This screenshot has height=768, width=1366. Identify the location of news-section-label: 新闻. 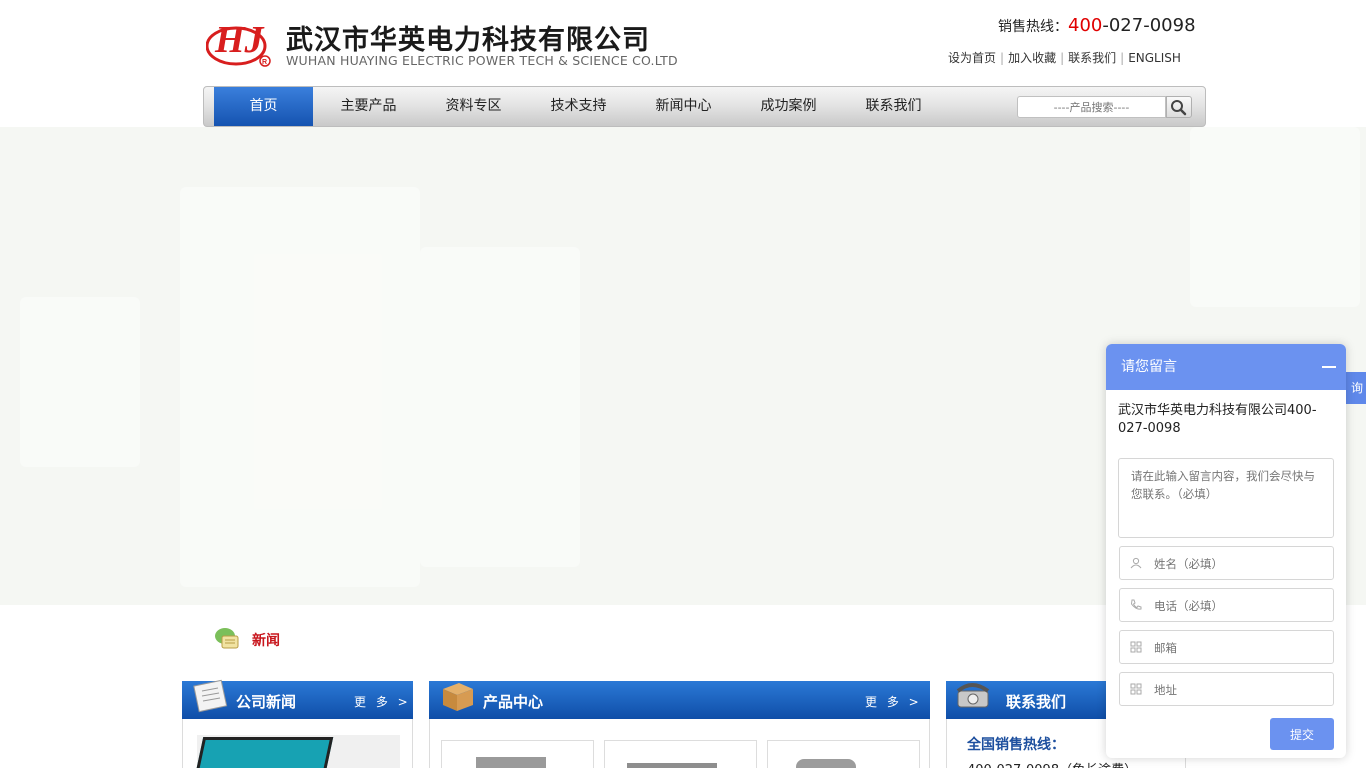
(266, 641).